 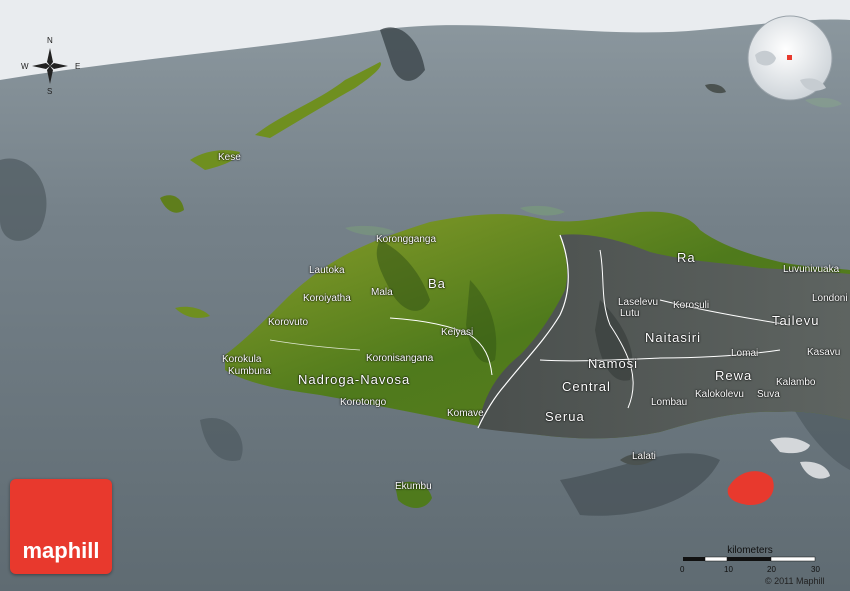 I want to click on place-label: Kumbuna, so click(x=249, y=371).